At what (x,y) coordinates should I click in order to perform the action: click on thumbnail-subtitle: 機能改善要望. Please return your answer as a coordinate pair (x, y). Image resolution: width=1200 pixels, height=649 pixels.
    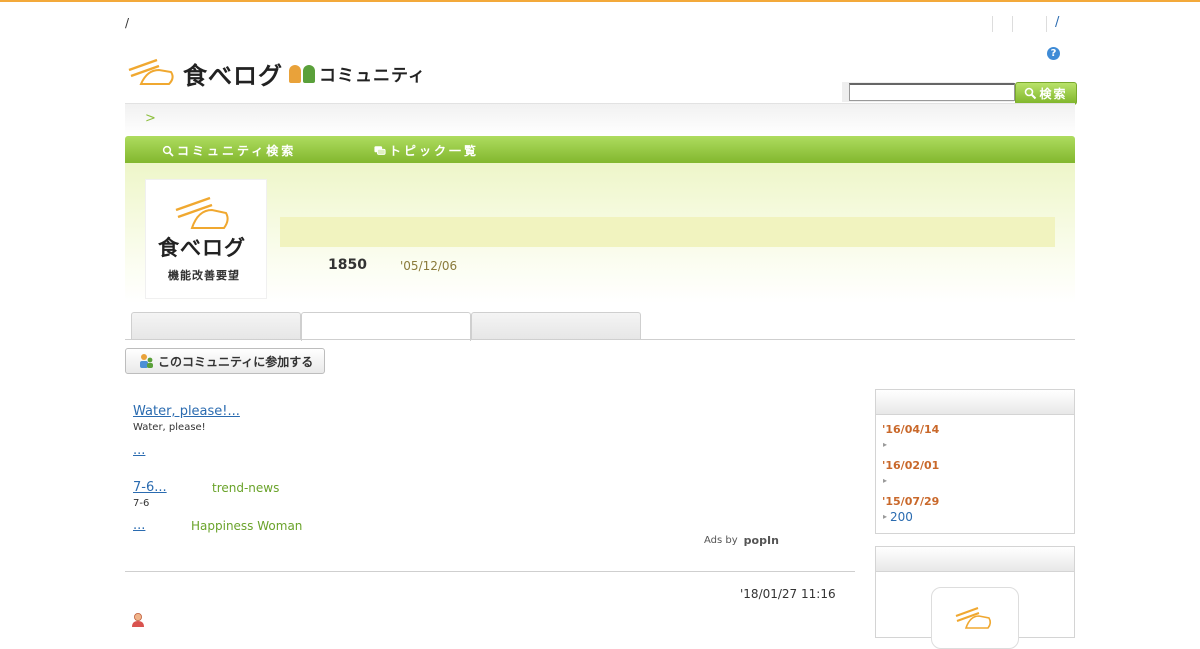
    Looking at the image, I should click on (204, 275).